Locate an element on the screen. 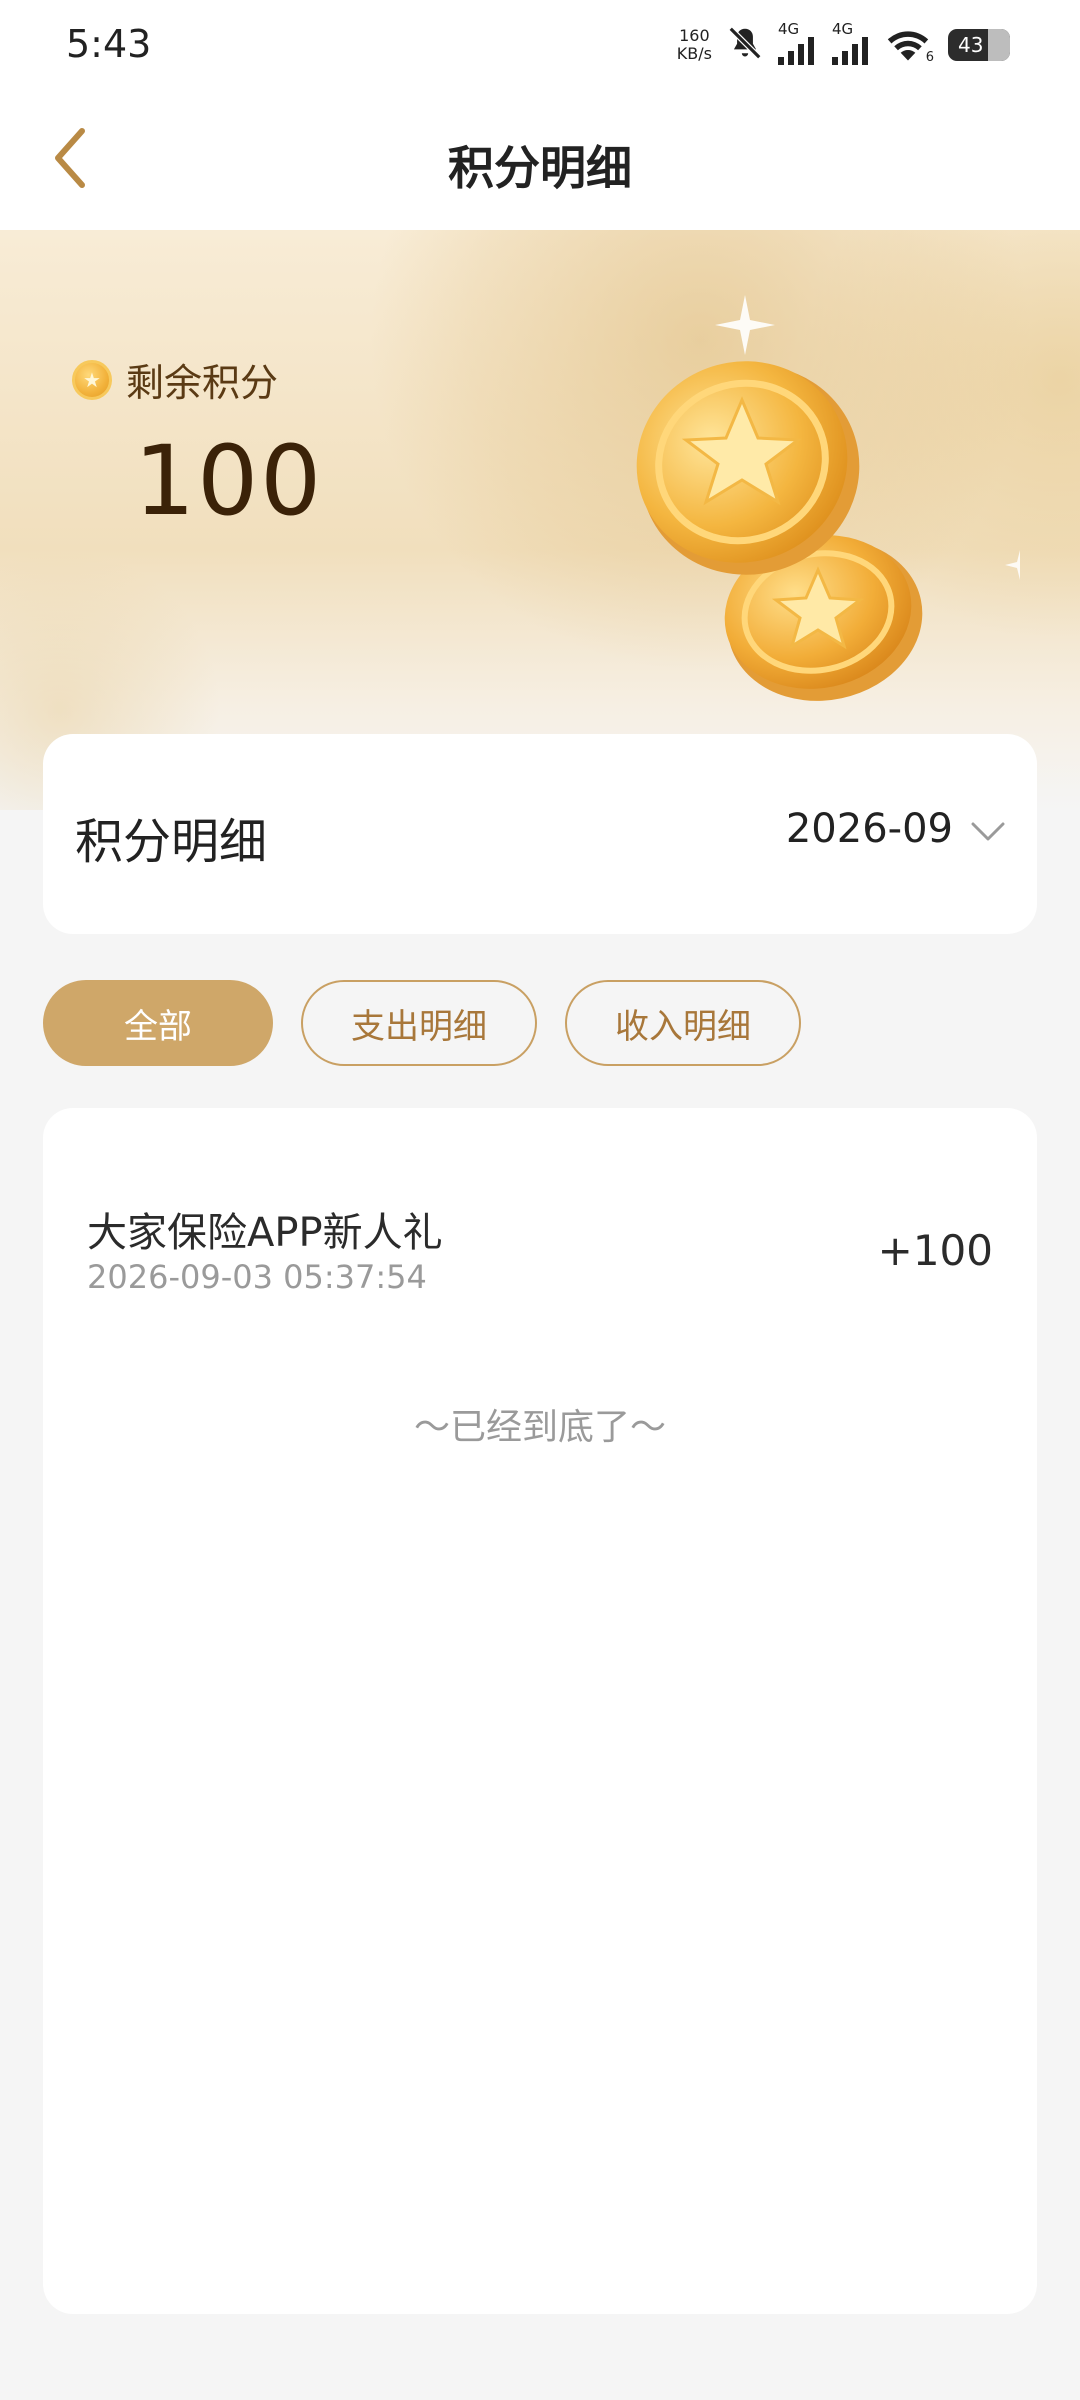 This screenshot has height=2400, width=1080. chevron-down-icon is located at coordinates (988, 829).